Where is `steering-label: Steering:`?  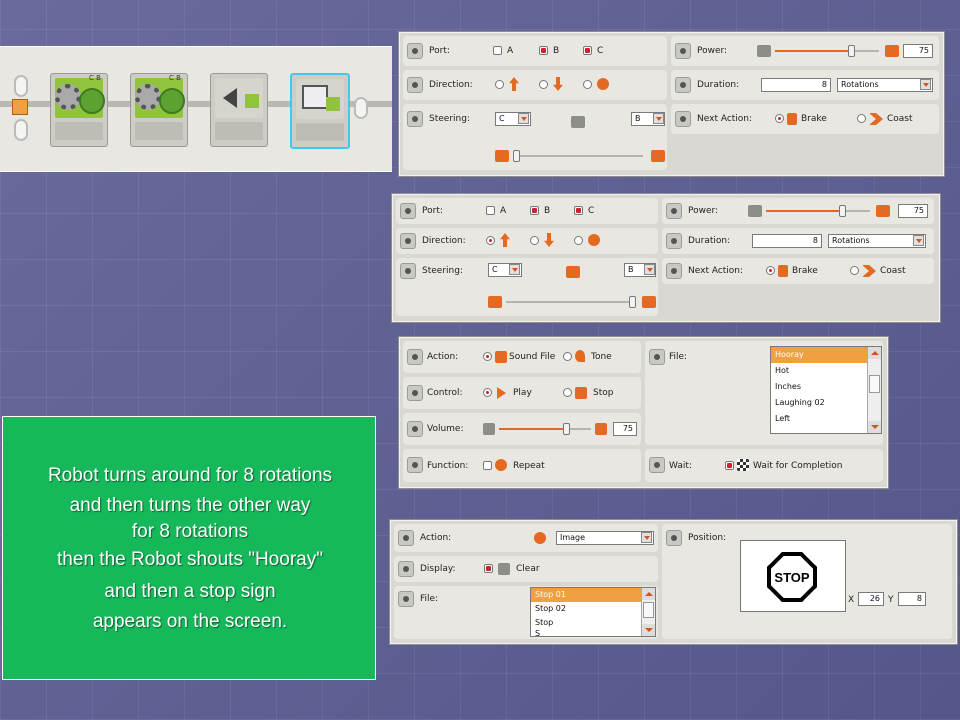 steering-label: Steering: is located at coordinates (442, 271).